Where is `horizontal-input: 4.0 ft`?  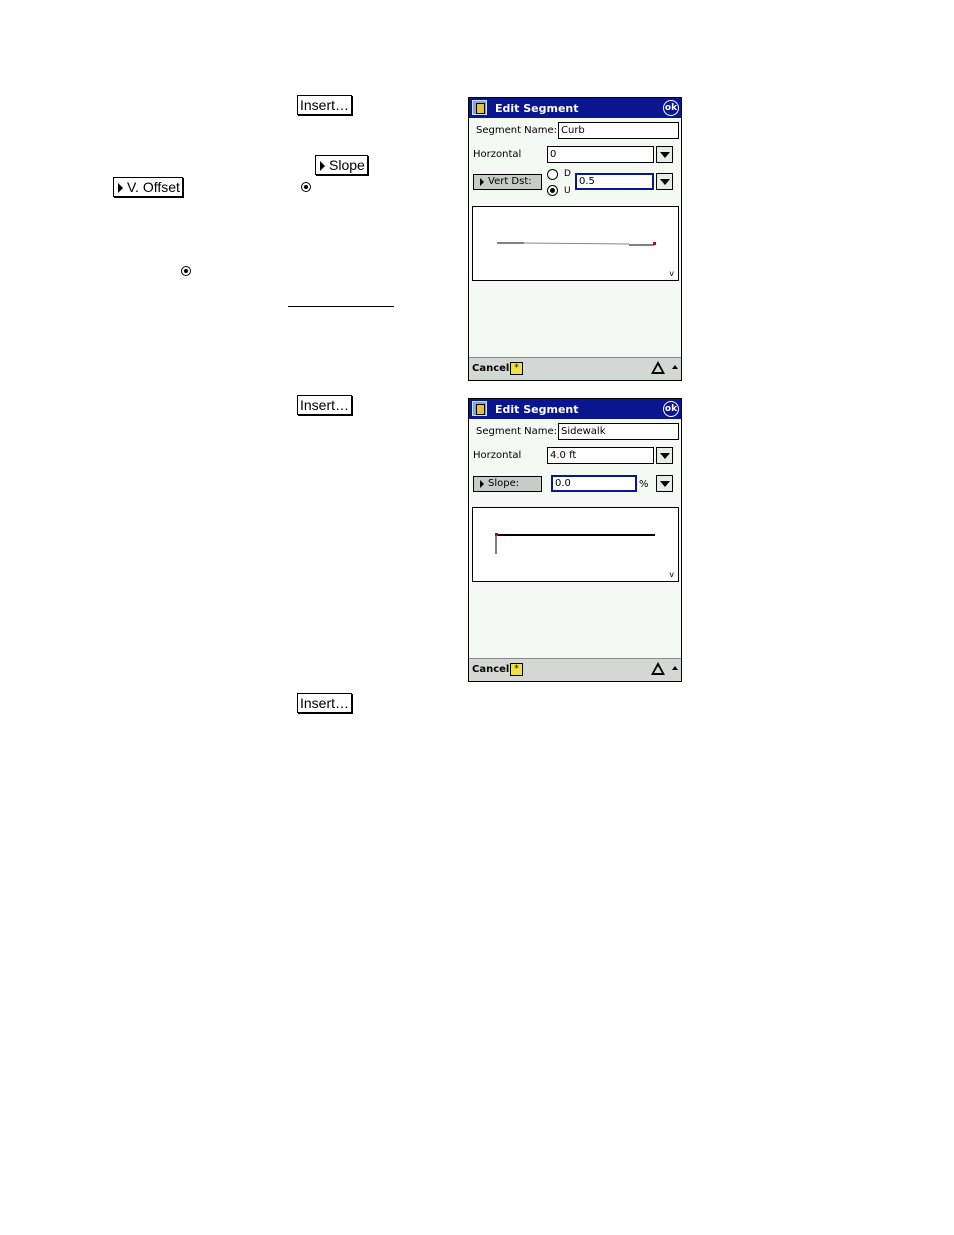 horizontal-input: 4.0 ft is located at coordinates (600, 455).